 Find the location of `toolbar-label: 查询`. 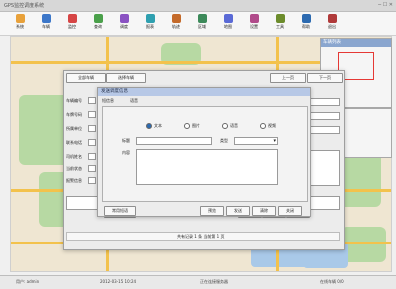

toolbar-label: 查询 is located at coordinates (98, 26).